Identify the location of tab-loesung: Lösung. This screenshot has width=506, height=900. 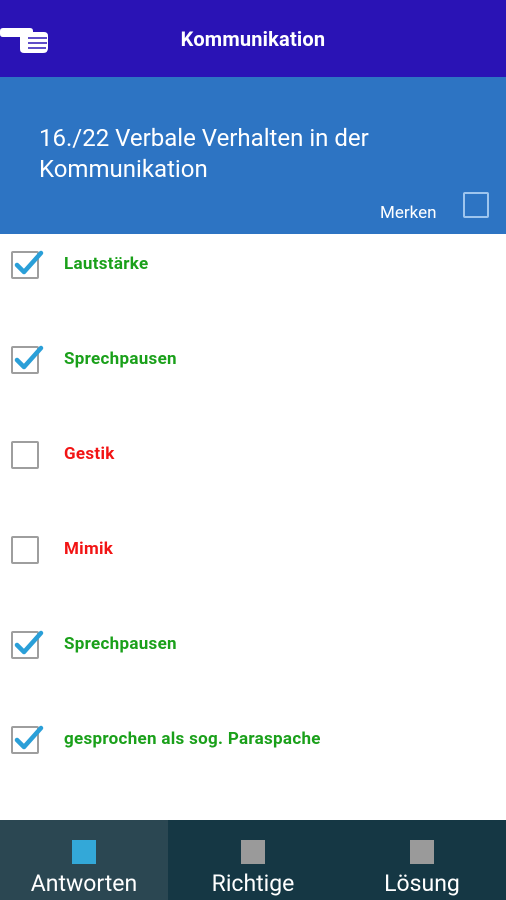
(422, 860).